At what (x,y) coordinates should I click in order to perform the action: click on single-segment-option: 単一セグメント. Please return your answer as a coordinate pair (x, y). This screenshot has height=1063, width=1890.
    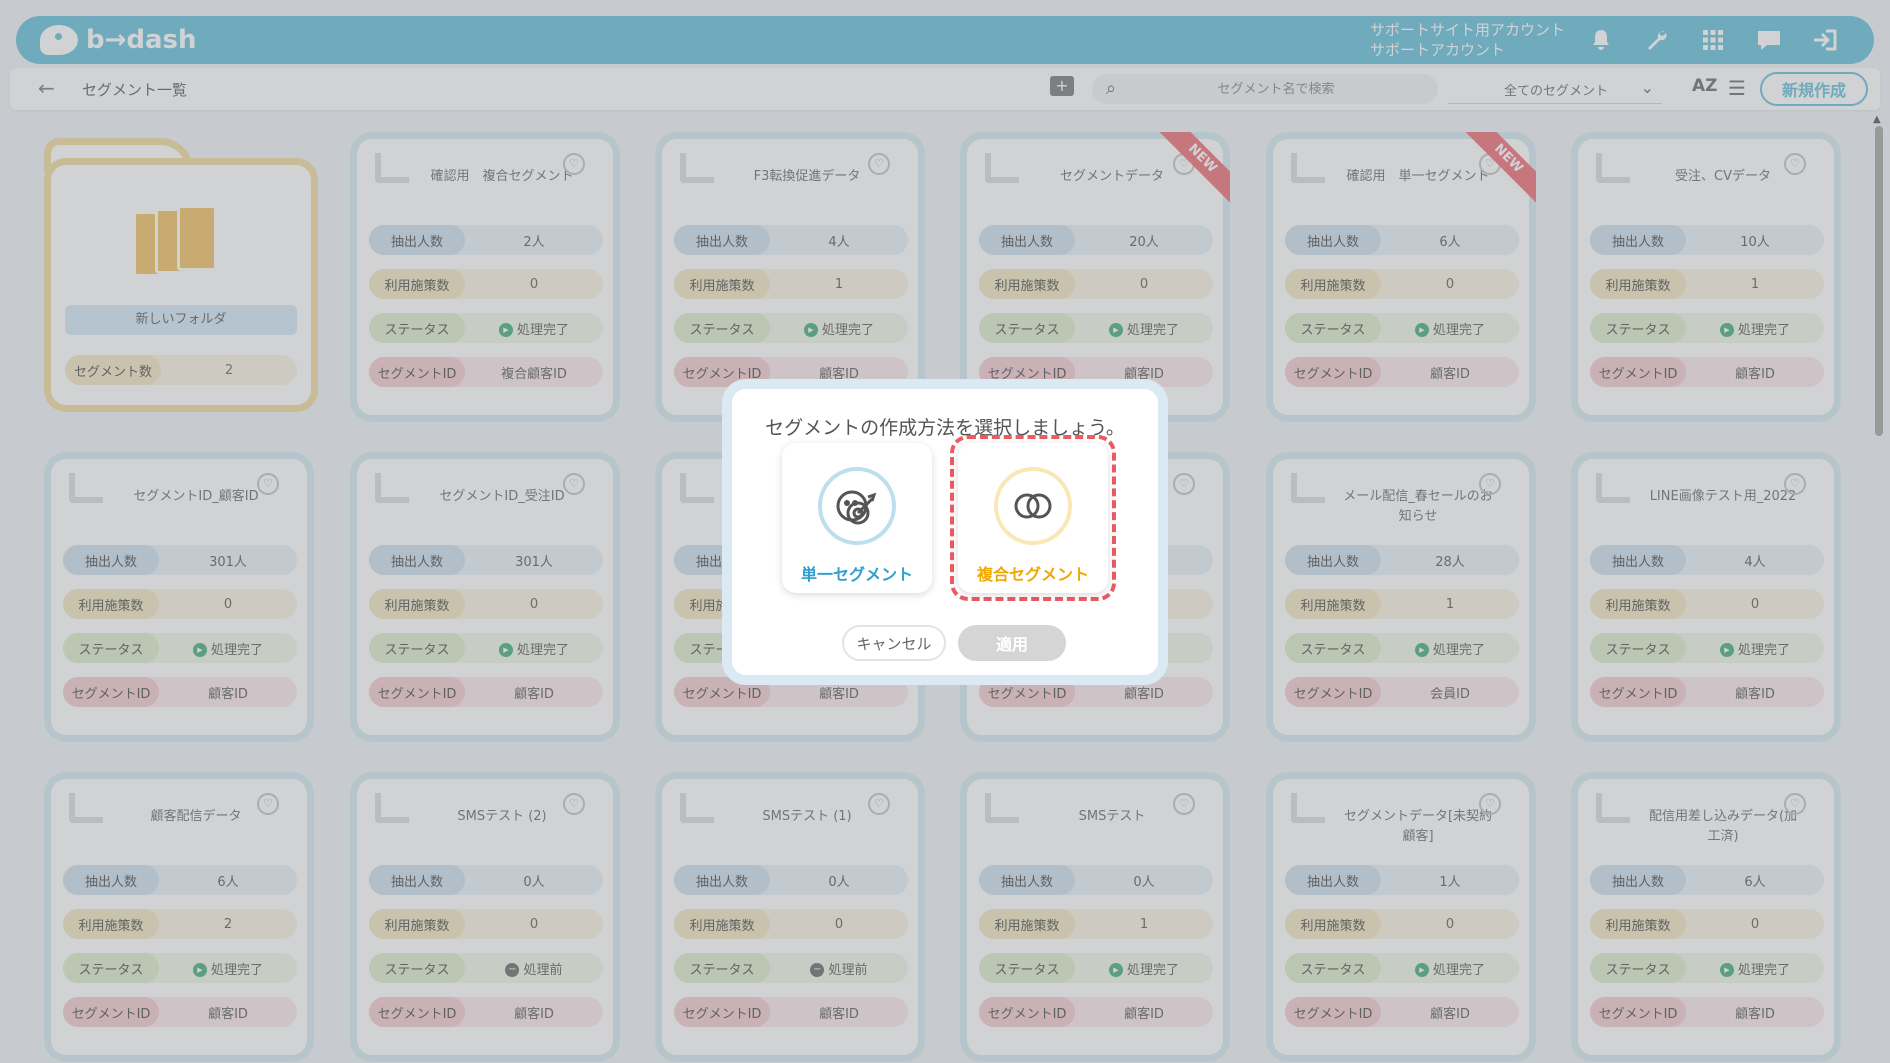
    Looking at the image, I should click on (857, 518).